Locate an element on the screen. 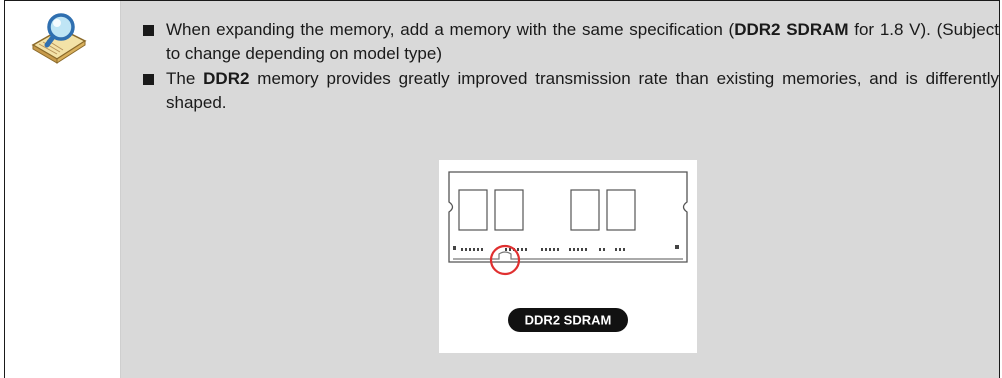 This screenshot has height=378, width=1002. ddr2-sdram-label: DDR2 SDRAM is located at coordinates (568, 320).